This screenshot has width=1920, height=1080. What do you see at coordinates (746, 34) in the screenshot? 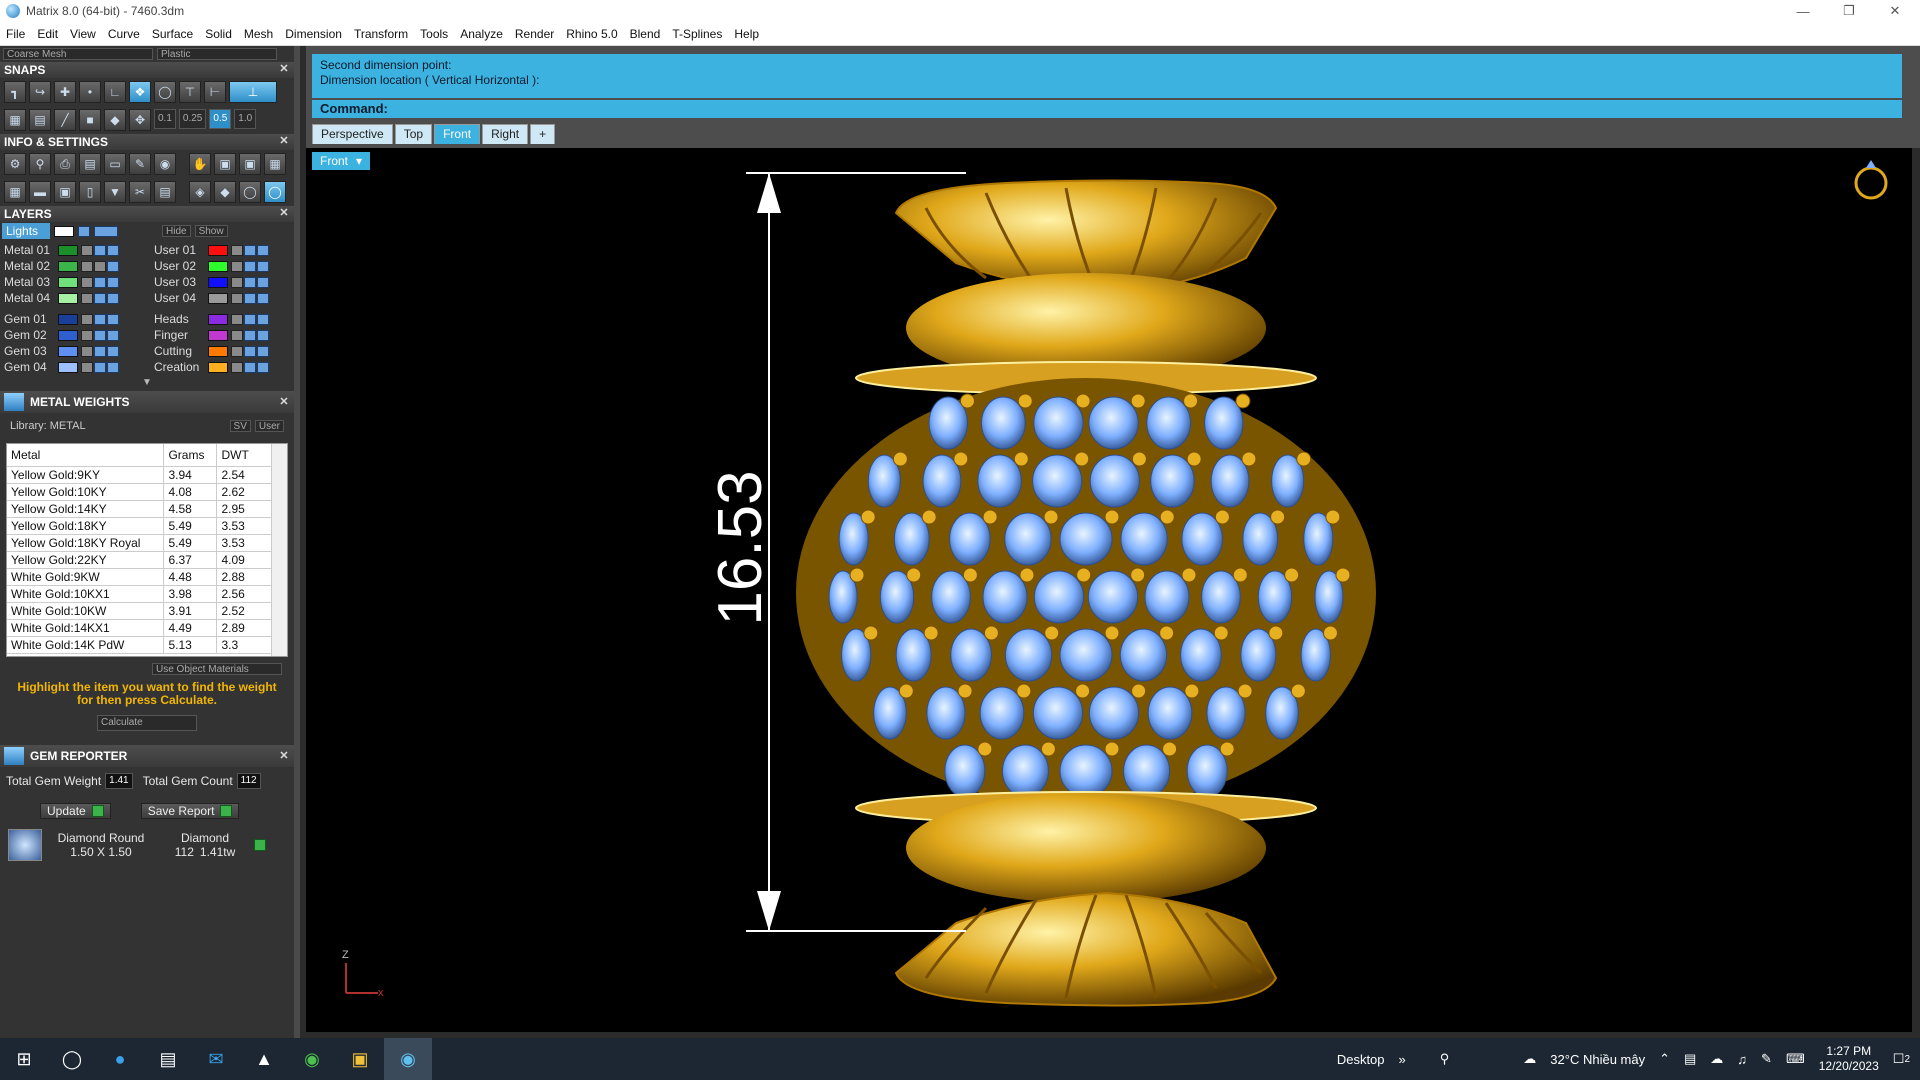
I see `menu-help: Help` at bounding box center [746, 34].